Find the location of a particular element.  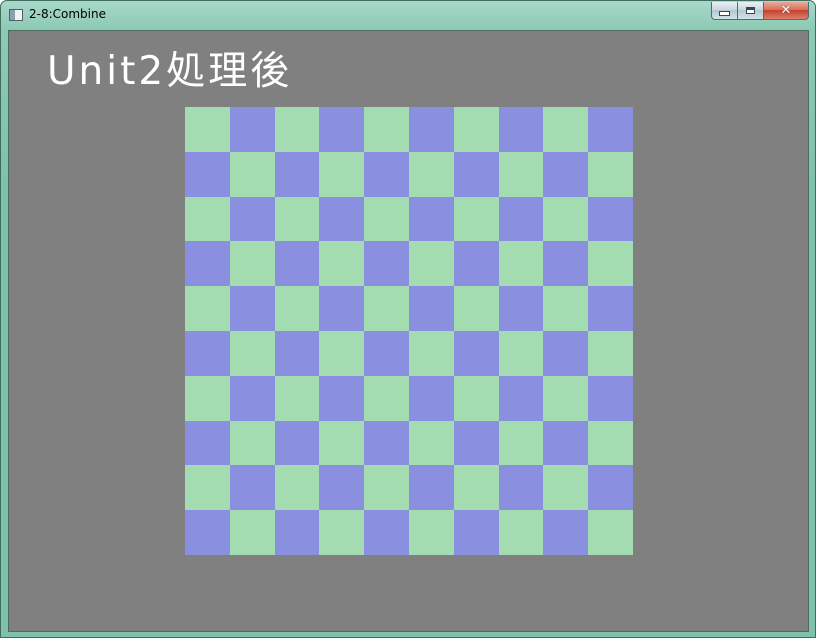

window-title: 2-8:Combine is located at coordinates (67, 14).